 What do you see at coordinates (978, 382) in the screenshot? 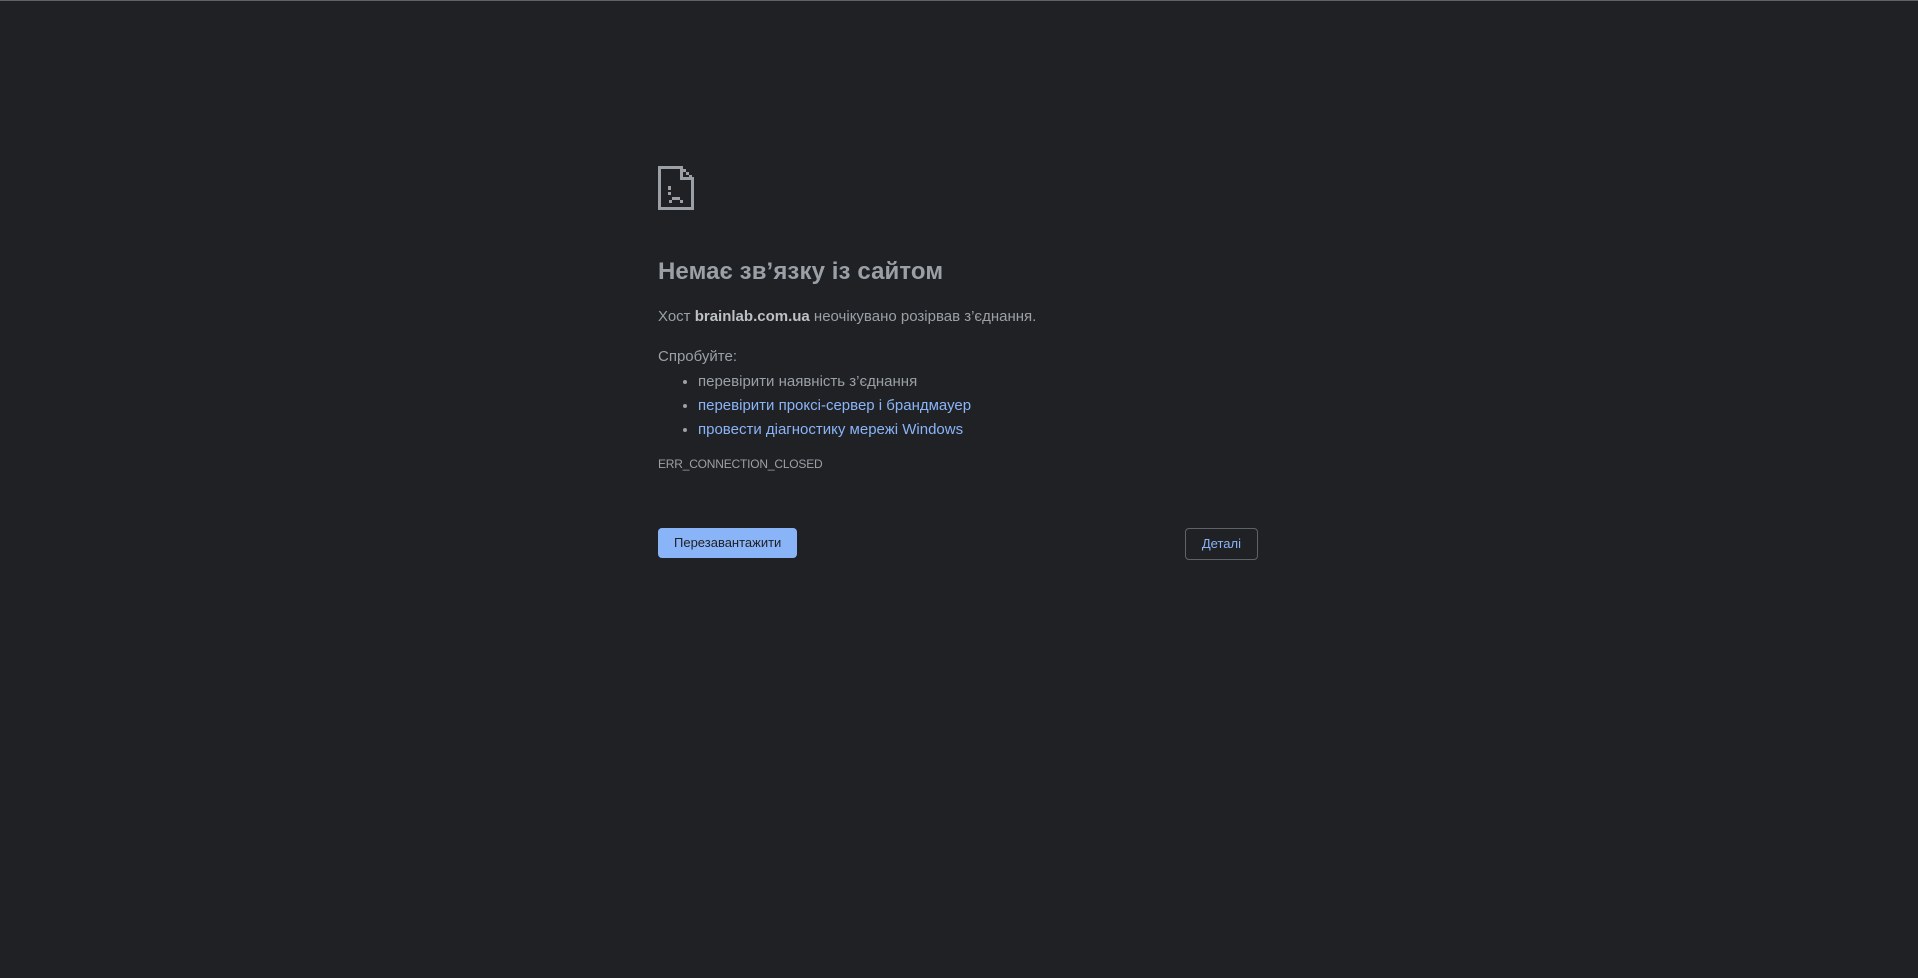
I see `suggestion-check-connection: перевірити наявність з’єднання` at bounding box center [978, 382].